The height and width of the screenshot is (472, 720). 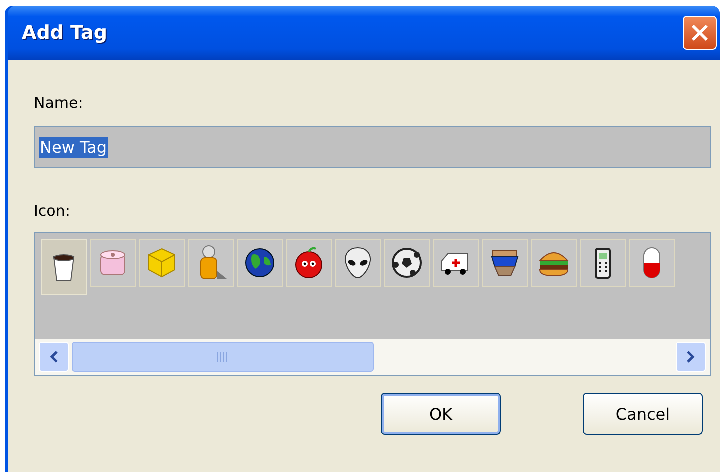 I want to click on name-input-field: New Tag, so click(x=372, y=147).